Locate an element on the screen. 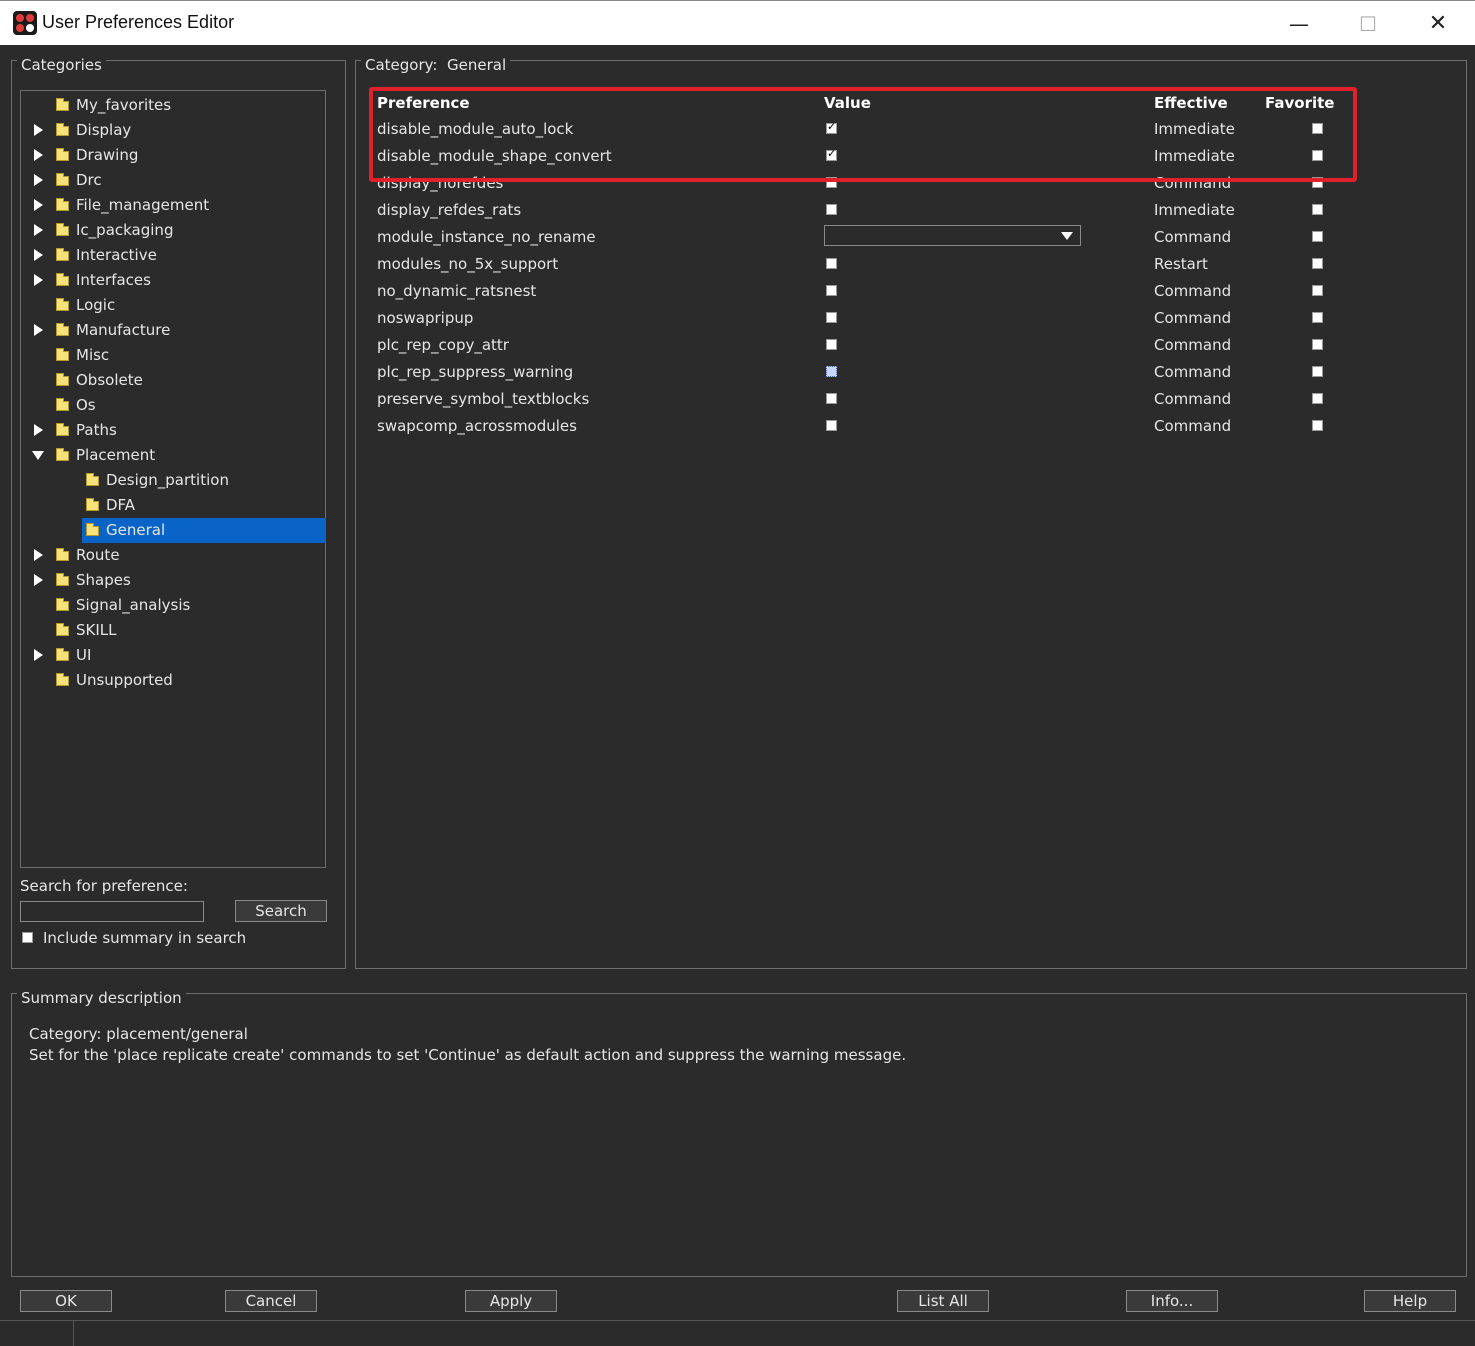 The height and width of the screenshot is (1346, 1475). tree-item-os: Os is located at coordinates (173, 405).